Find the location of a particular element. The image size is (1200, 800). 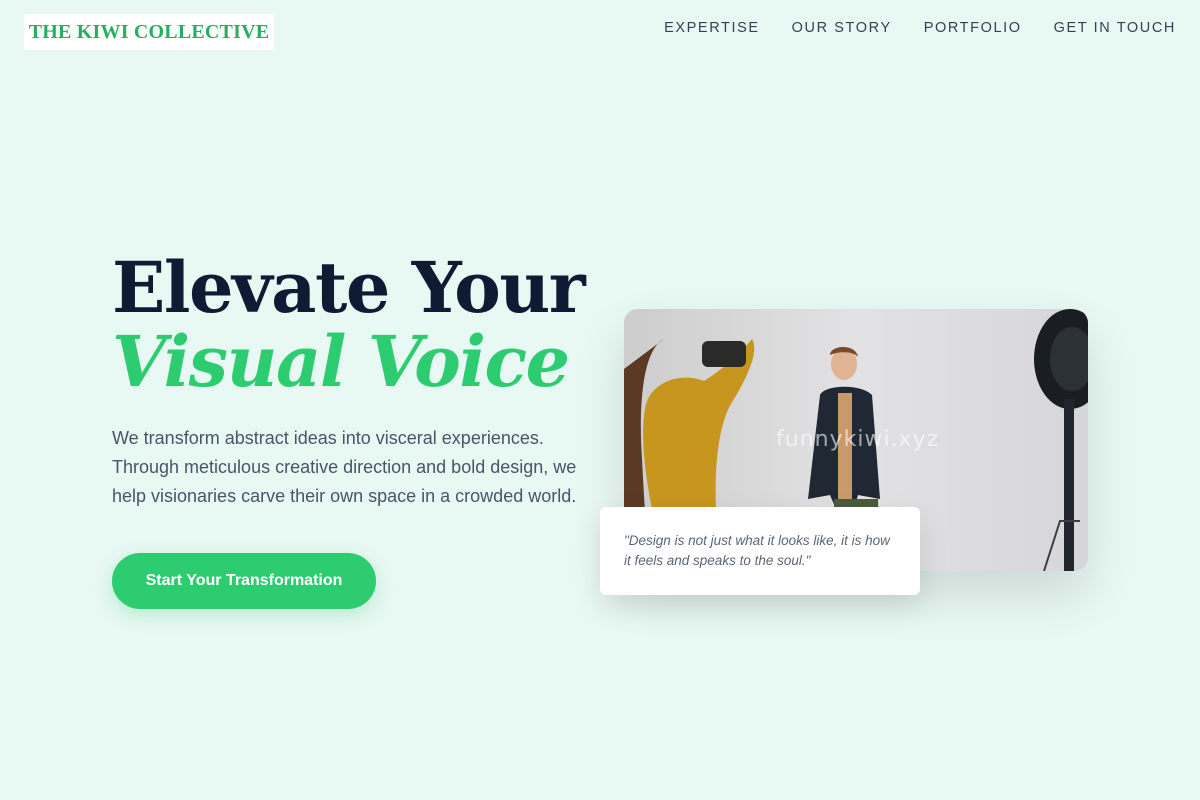

nav-portfolio: PORTFOLIO is located at coordinates (973, 28).